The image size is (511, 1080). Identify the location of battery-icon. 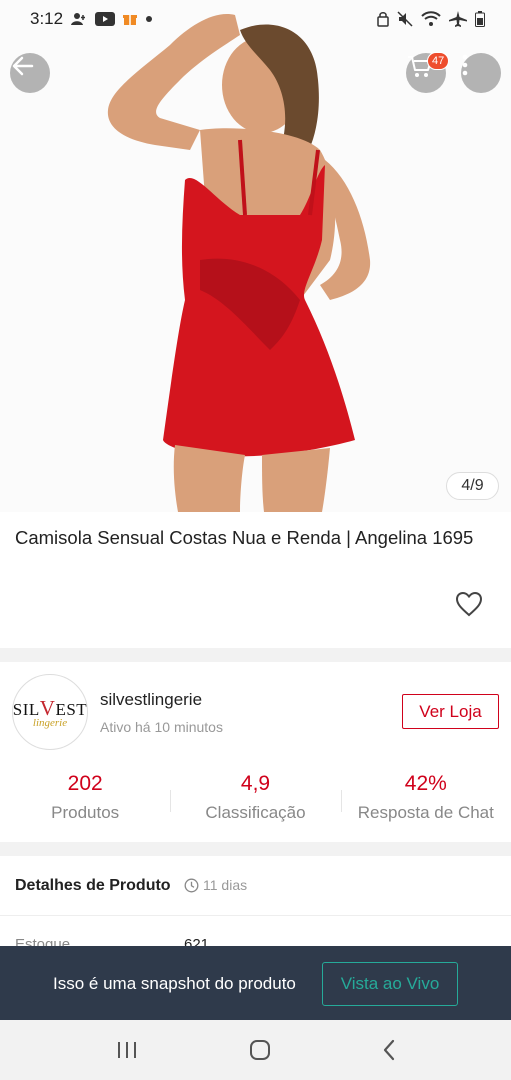
(480, 19).